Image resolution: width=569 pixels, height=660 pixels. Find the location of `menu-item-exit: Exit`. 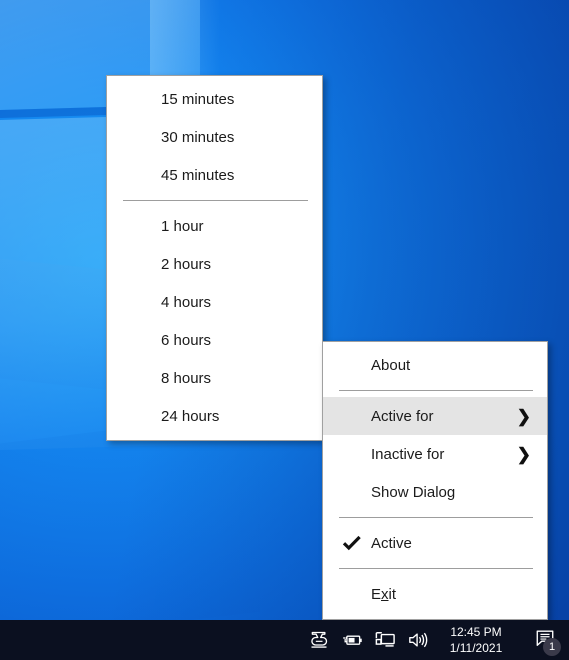

menu-item-exit: Exit is located at coordinates (435, 594).